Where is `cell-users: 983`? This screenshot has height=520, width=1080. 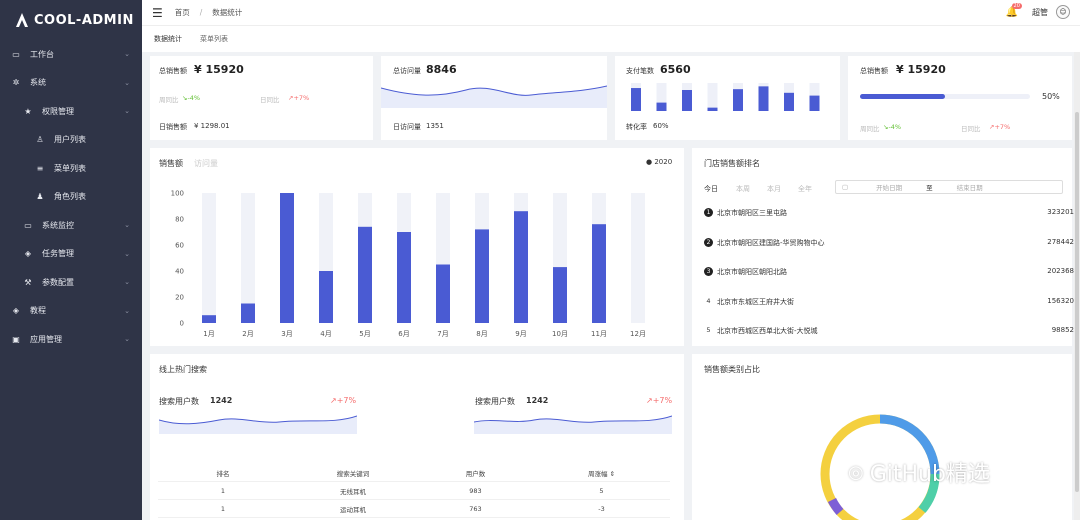
cell-users: 983 is located at coordinates (475, 491).